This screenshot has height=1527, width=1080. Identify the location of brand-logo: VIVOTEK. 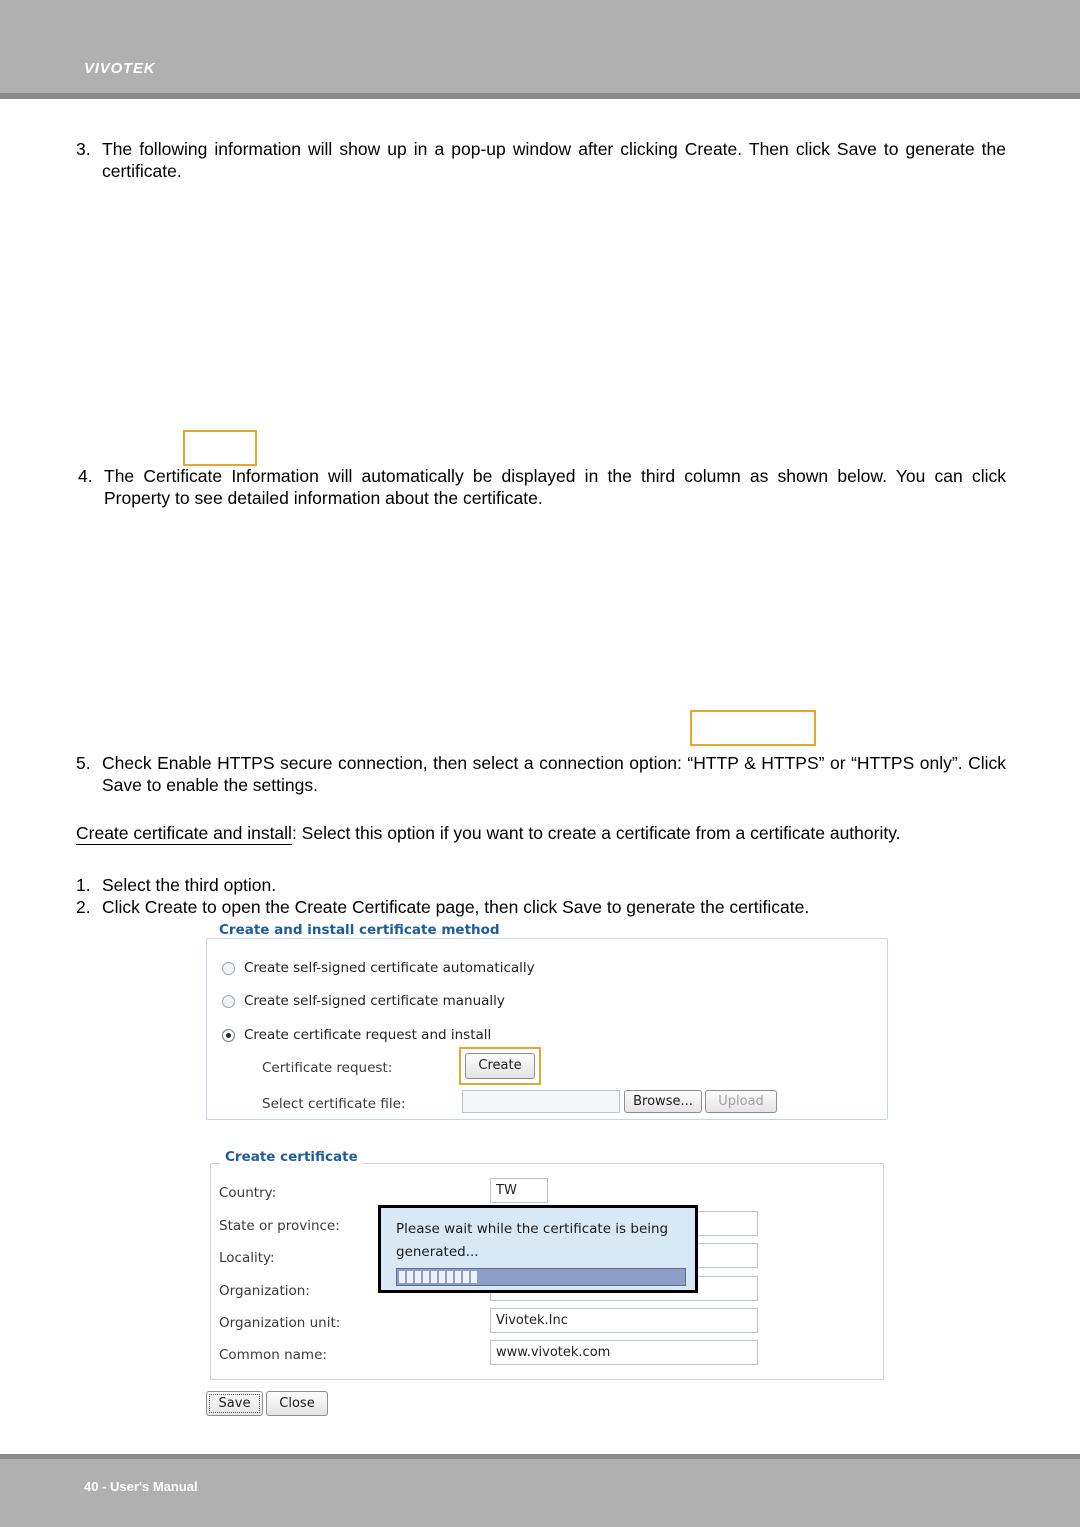
(120, 68).